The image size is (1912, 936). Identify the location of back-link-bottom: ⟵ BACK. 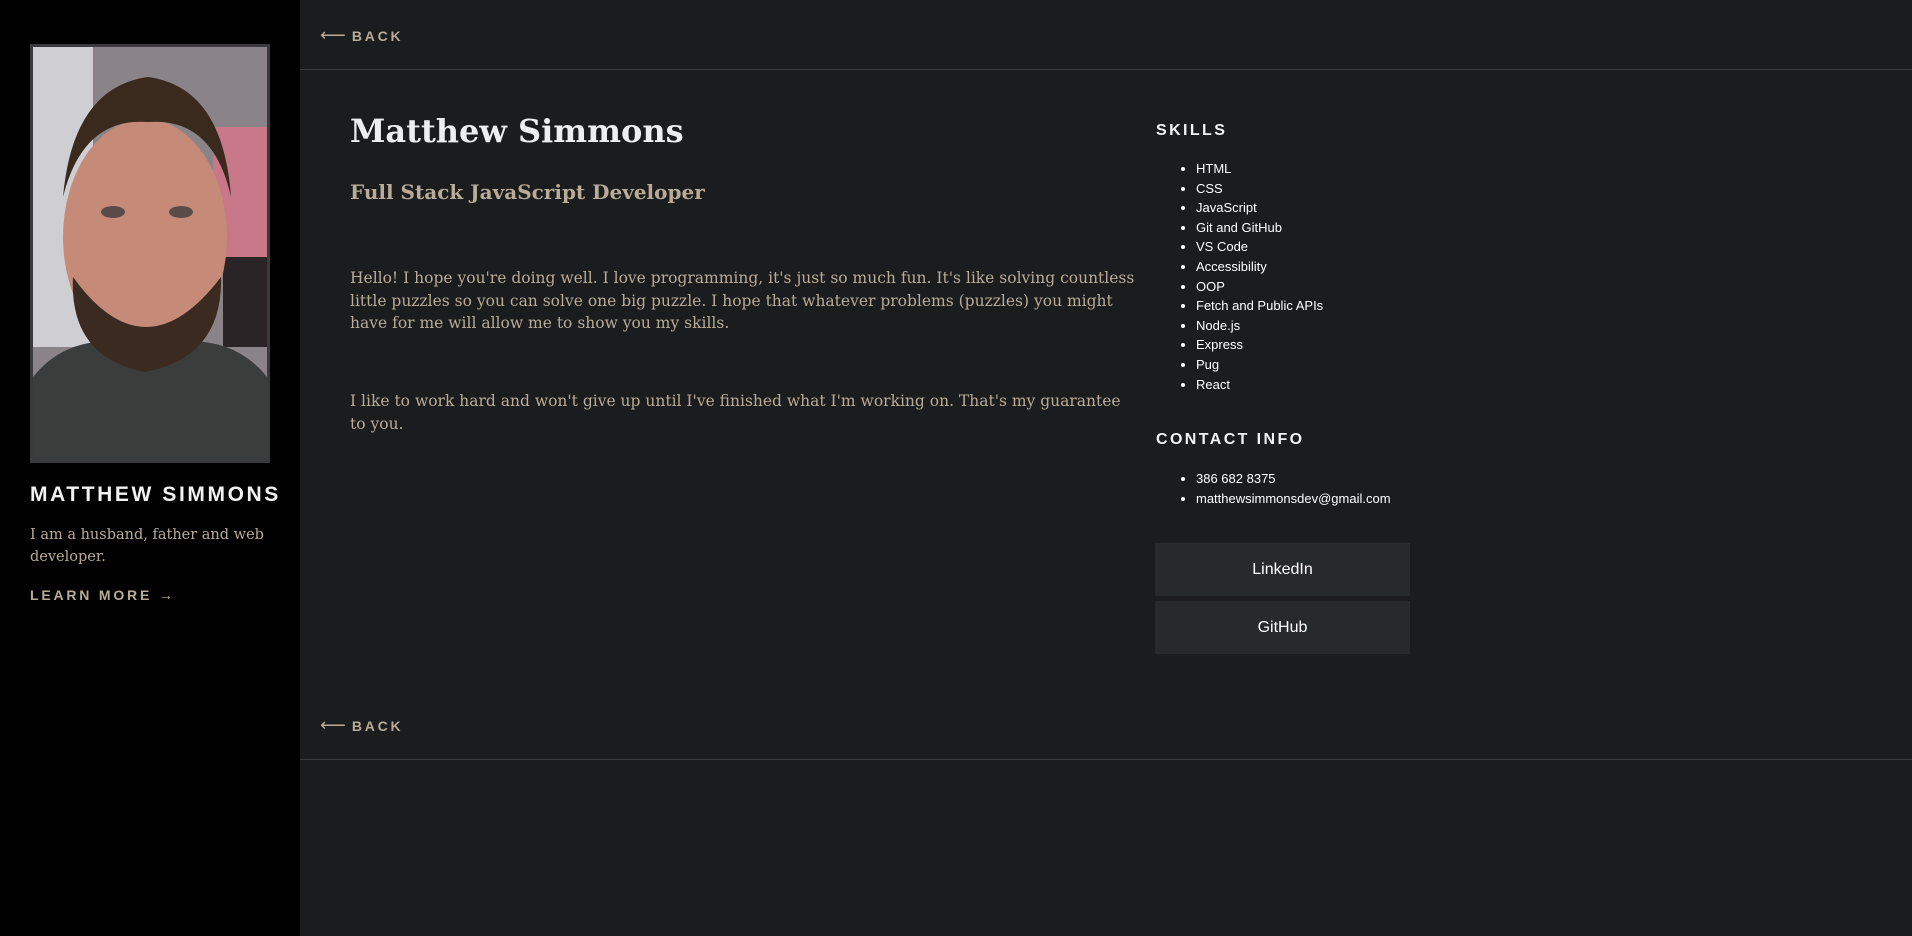
(361, 725).